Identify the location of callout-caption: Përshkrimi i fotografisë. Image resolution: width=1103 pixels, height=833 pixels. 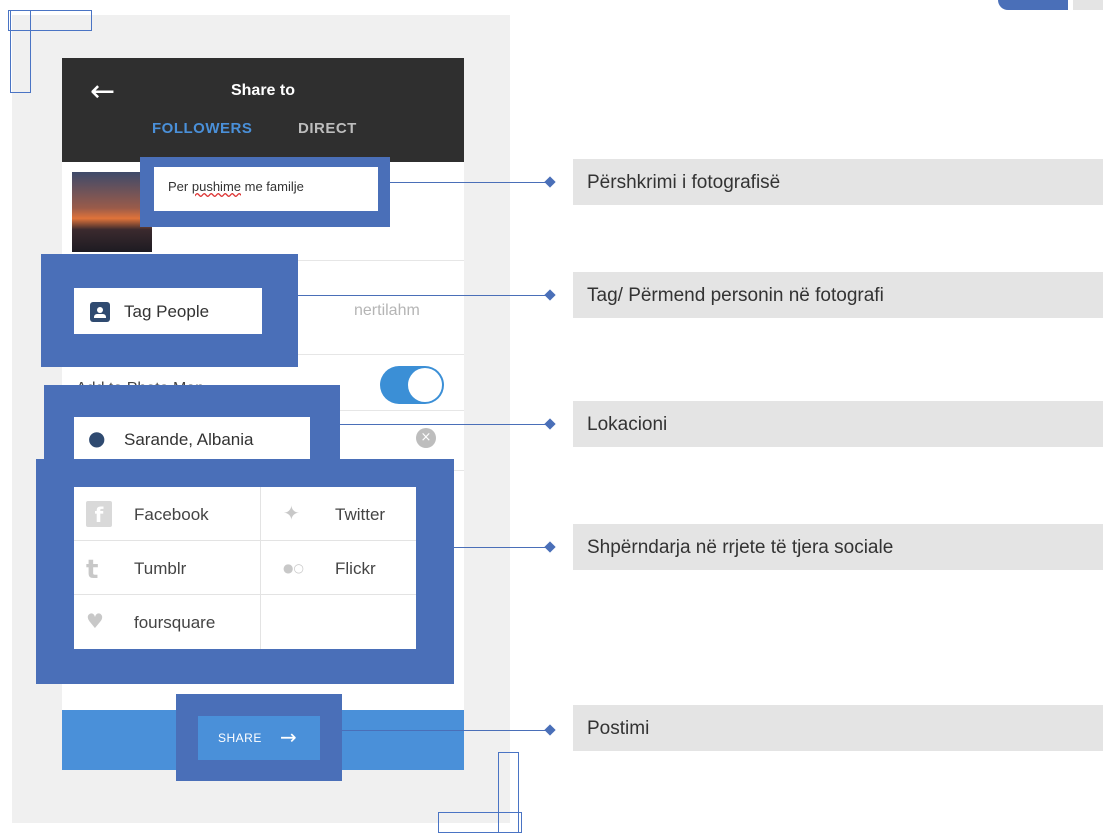
(838, 182).